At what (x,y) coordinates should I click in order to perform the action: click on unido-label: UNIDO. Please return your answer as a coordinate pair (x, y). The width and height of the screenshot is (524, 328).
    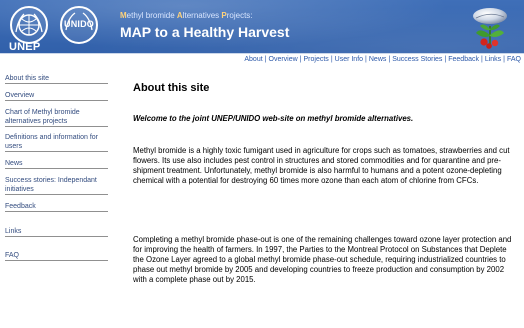
    Looking at the image, I should click on (79, 24).